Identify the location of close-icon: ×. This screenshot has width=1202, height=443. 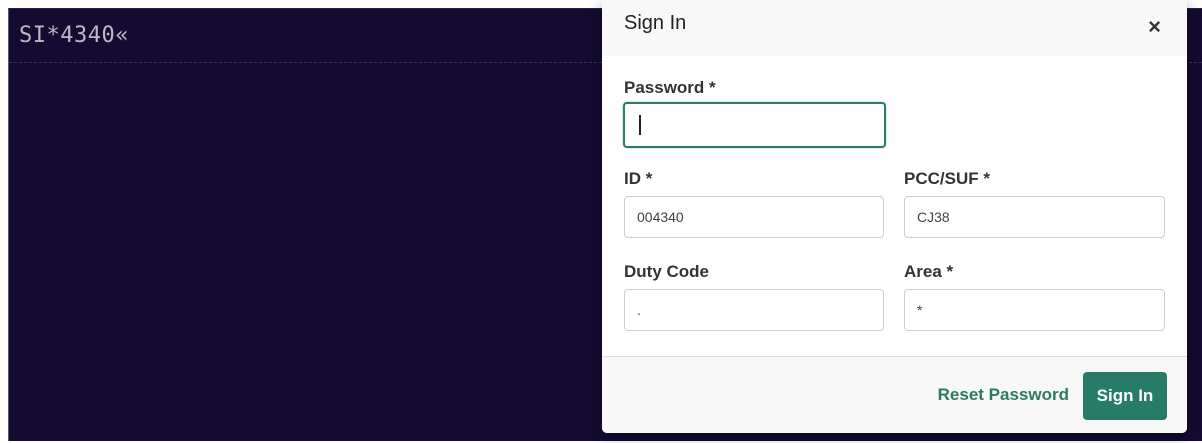
(1154, 27).